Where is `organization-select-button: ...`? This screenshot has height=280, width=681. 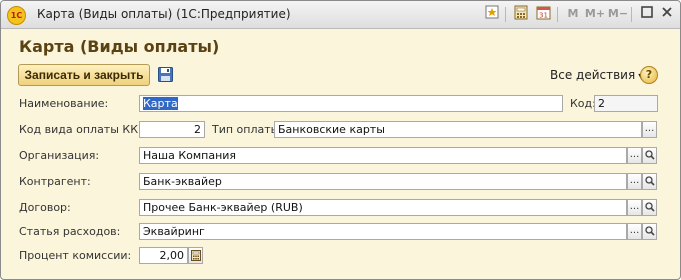
organization-select-button: ... is located at coordinates (634, 155).